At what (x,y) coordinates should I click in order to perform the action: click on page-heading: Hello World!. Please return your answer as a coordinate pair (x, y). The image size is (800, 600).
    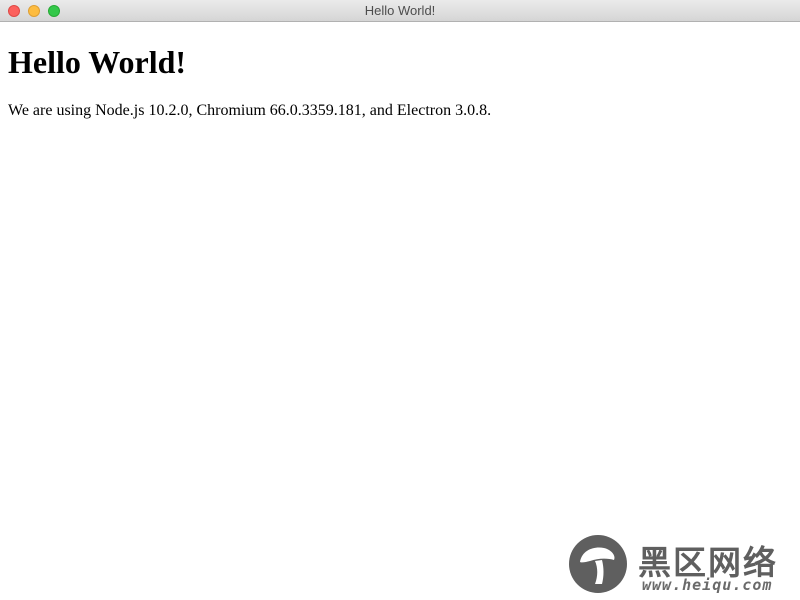
    Looking at the image, I should click on (97, 62).